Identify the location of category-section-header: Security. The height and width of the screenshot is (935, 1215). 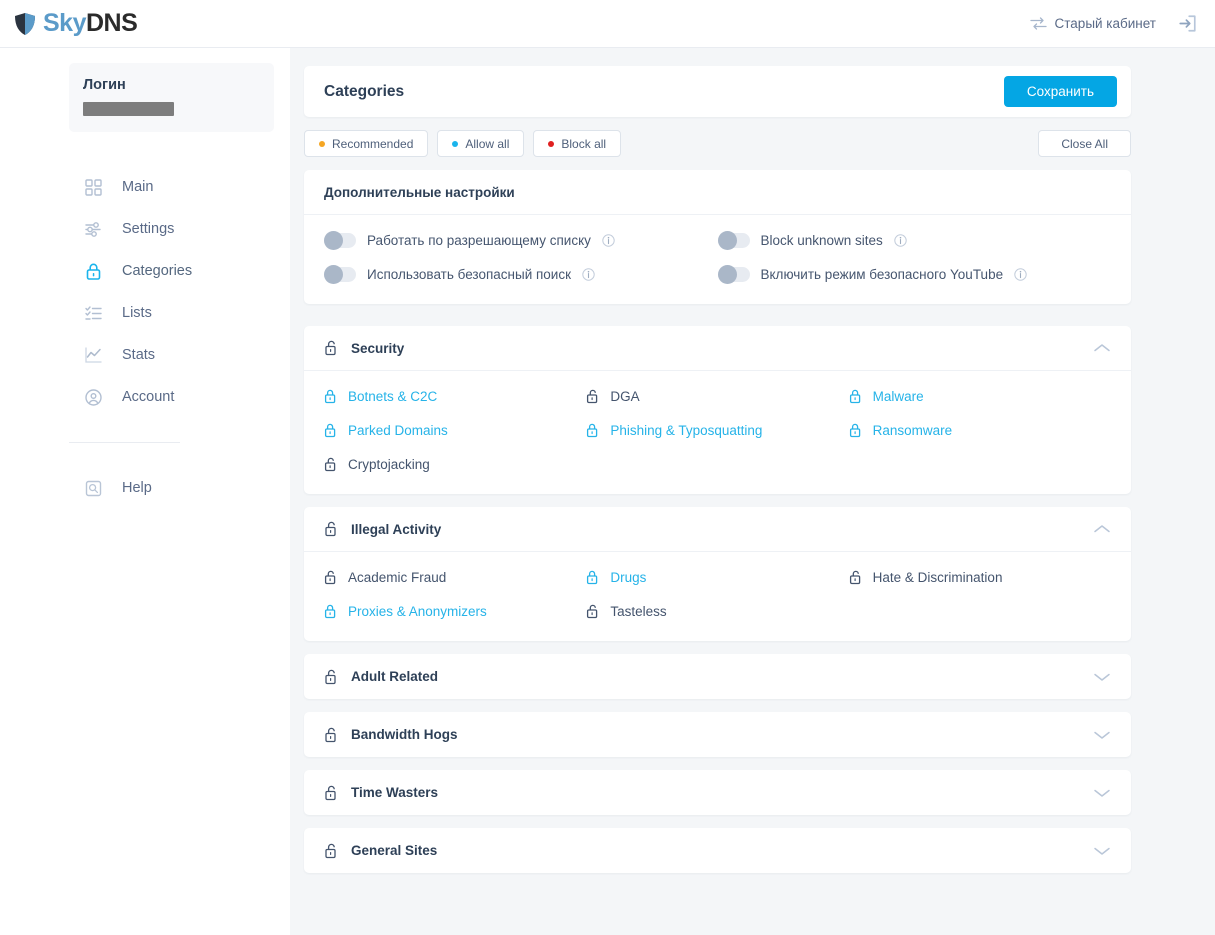
(717, 348).